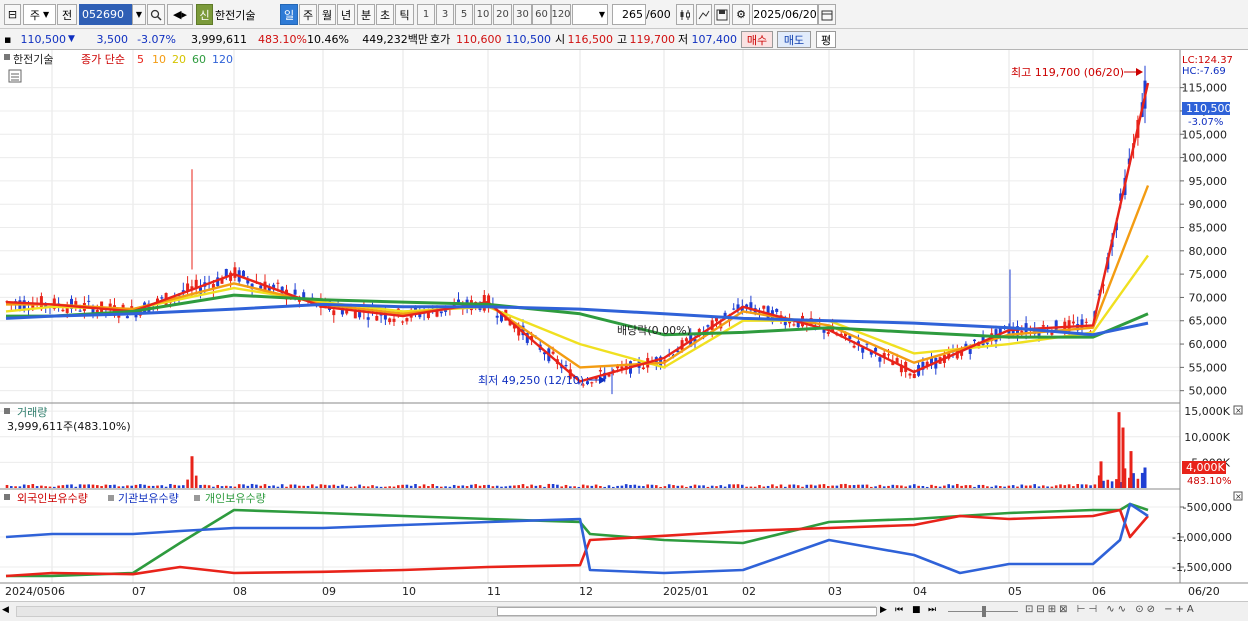 The image size is (1248, 621). Describe the element at coordinates (240, 591) in the screenshot. I see `x-axis-label: 08` at that location.